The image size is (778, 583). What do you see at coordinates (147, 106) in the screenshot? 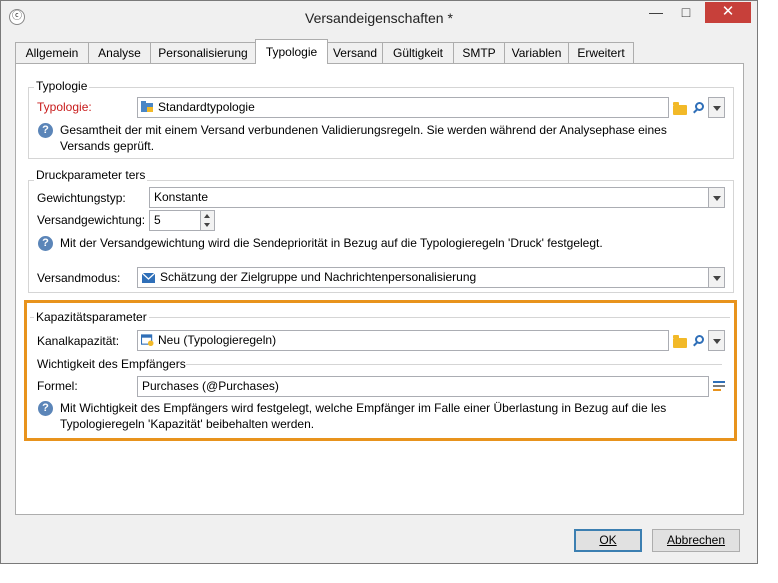
I see `typology-folder-icon` at bounding box center [147, 106].